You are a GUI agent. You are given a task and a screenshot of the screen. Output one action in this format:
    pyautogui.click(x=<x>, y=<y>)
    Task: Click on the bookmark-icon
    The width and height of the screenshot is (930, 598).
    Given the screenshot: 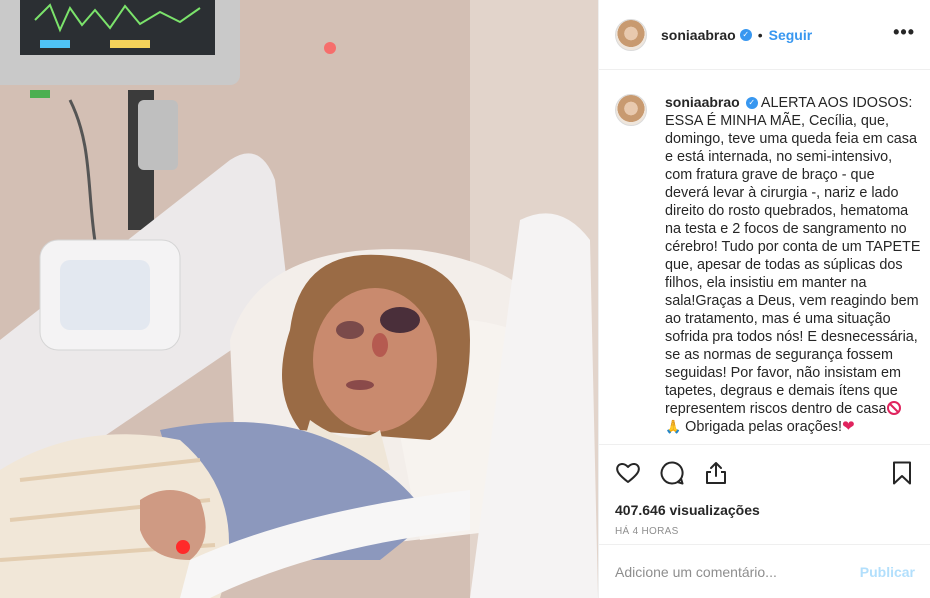 What is the action you would take?
    pyautogui.click(x=902, y=473)
    